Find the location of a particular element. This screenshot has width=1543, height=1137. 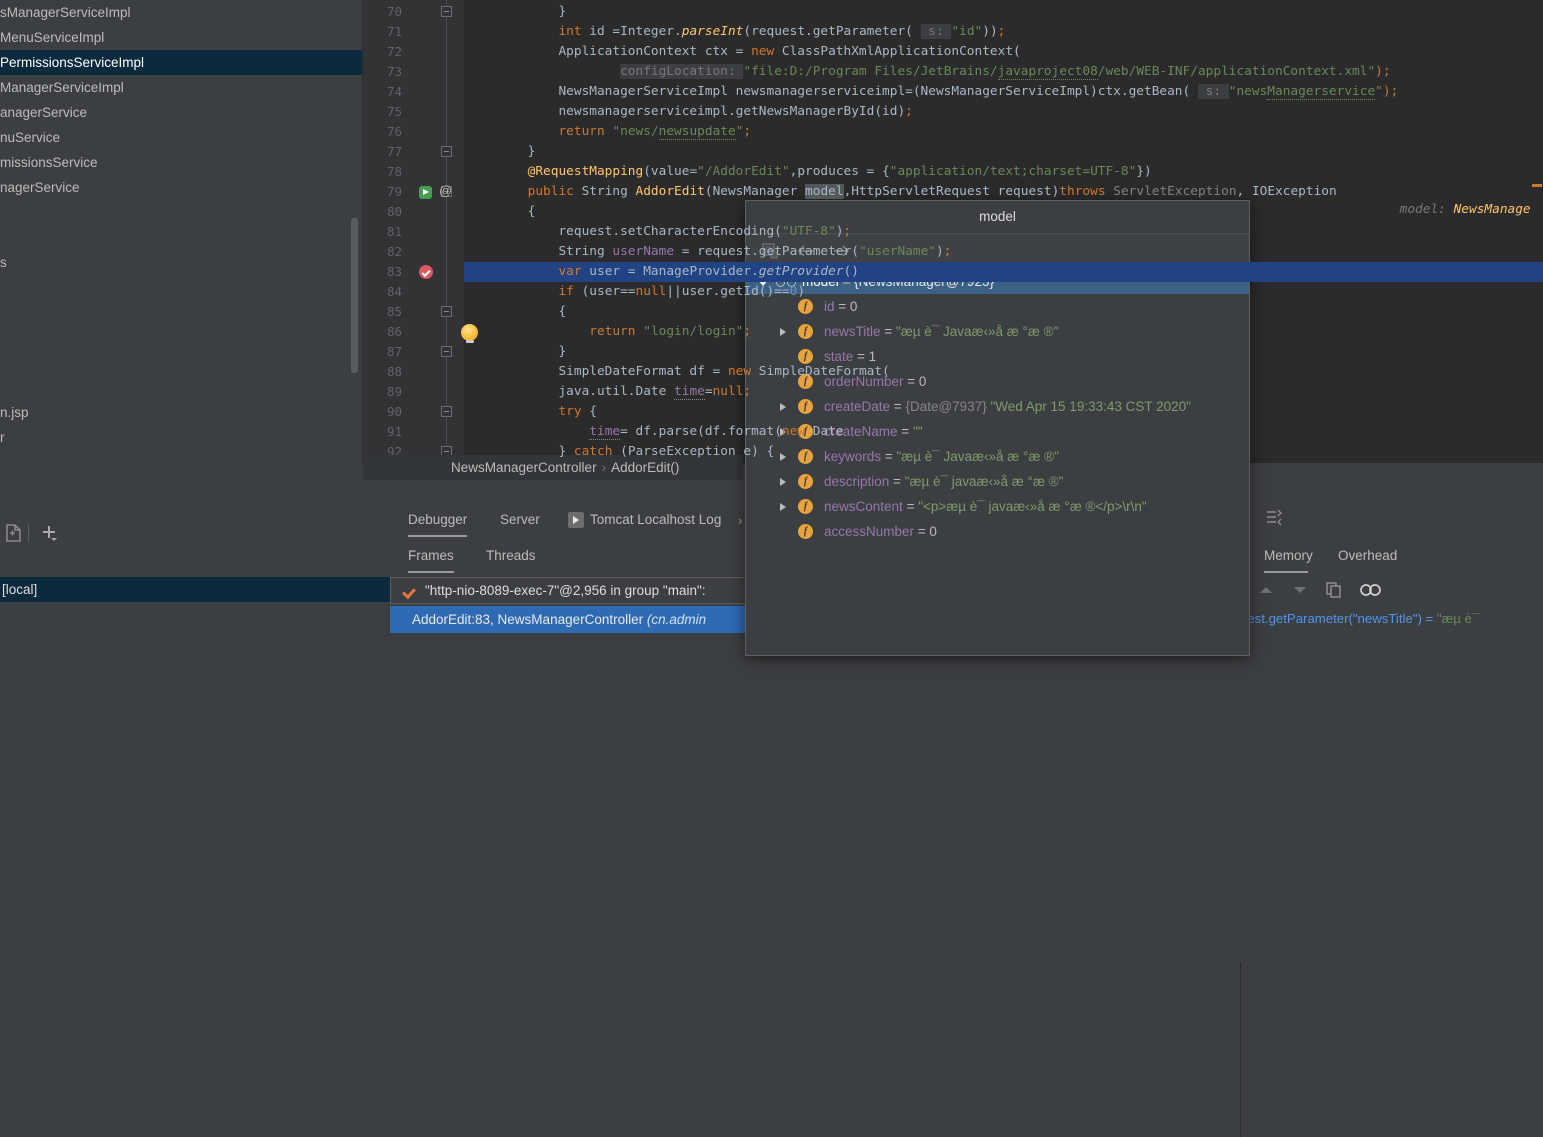

variable-equals: = is located at coordinates (922, 531).